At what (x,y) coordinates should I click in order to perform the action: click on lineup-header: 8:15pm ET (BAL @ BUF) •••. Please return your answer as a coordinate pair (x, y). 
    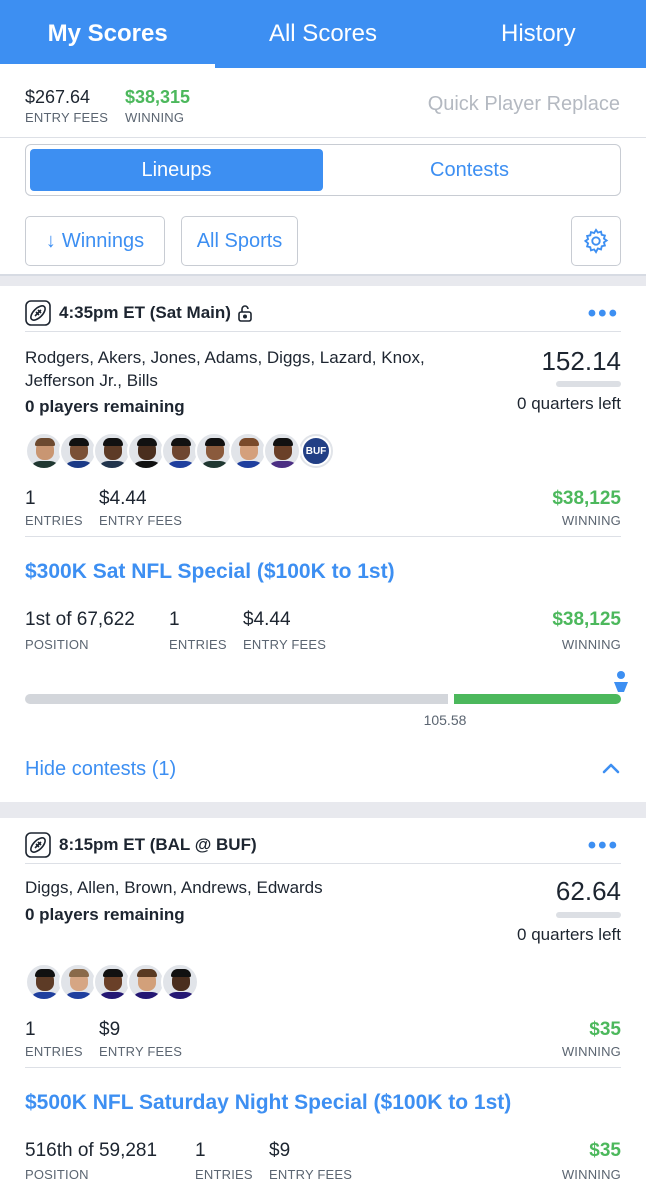
    Looking at the image, I should click on (323, 845).